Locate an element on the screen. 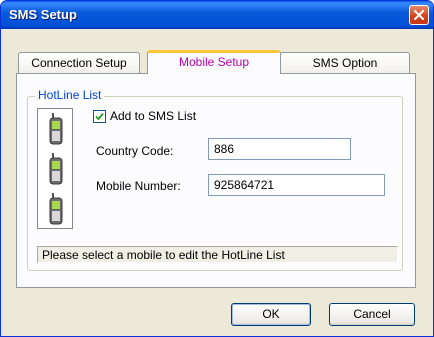 Image resolution: width=434 pixels, height=337 pixels. country-code-input: 886 is located at coordinates (279, 149).